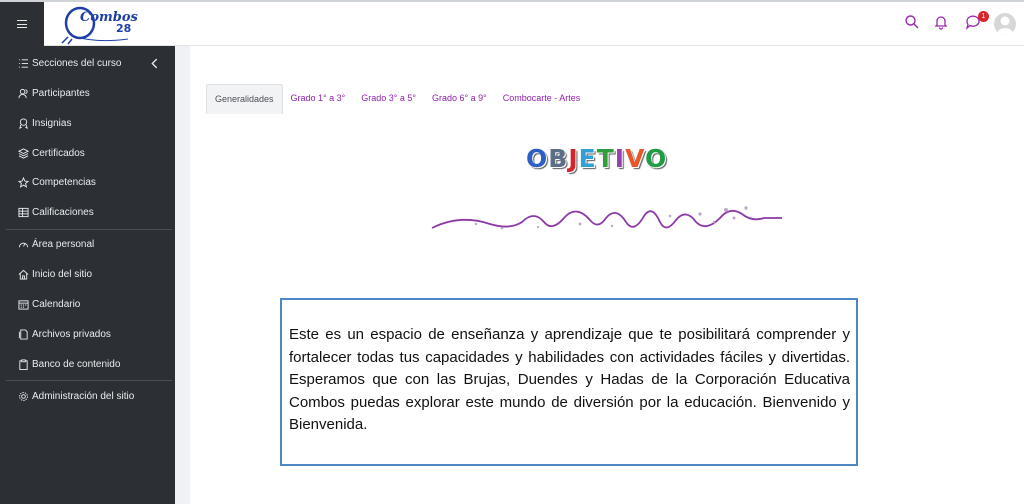  What do you see at coordinates (23, 93) in the screenshot?
I see `users-icon` at bounding box center [23, 93].